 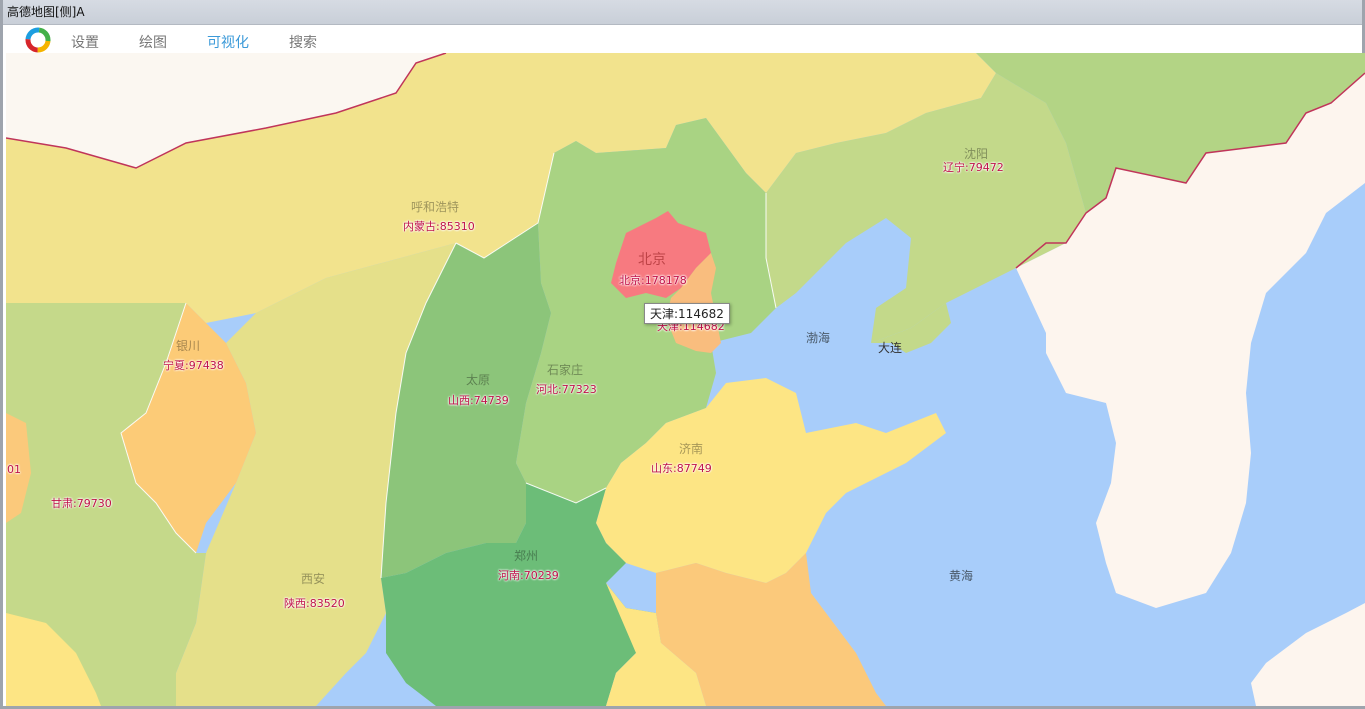 I want to click on region-label-ningxia: 宁夏:97438, so click(x=193, y=365).